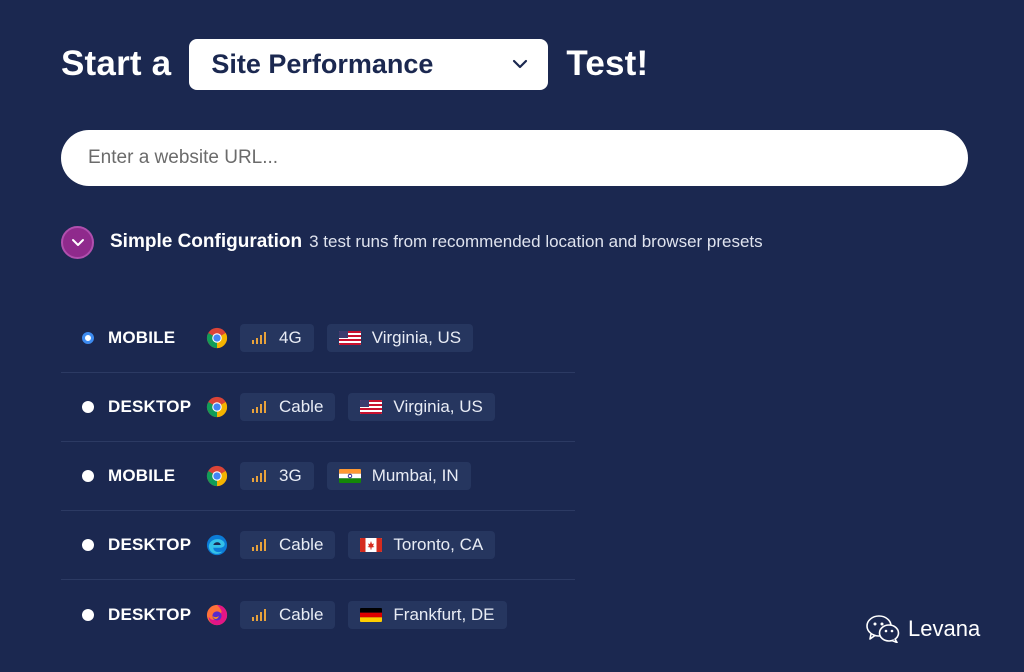 The height and width of the screenshot is (672, 1024). Describe the element at coordinates (514, 158) in the screenshot. I see `website-url-input` at that location.